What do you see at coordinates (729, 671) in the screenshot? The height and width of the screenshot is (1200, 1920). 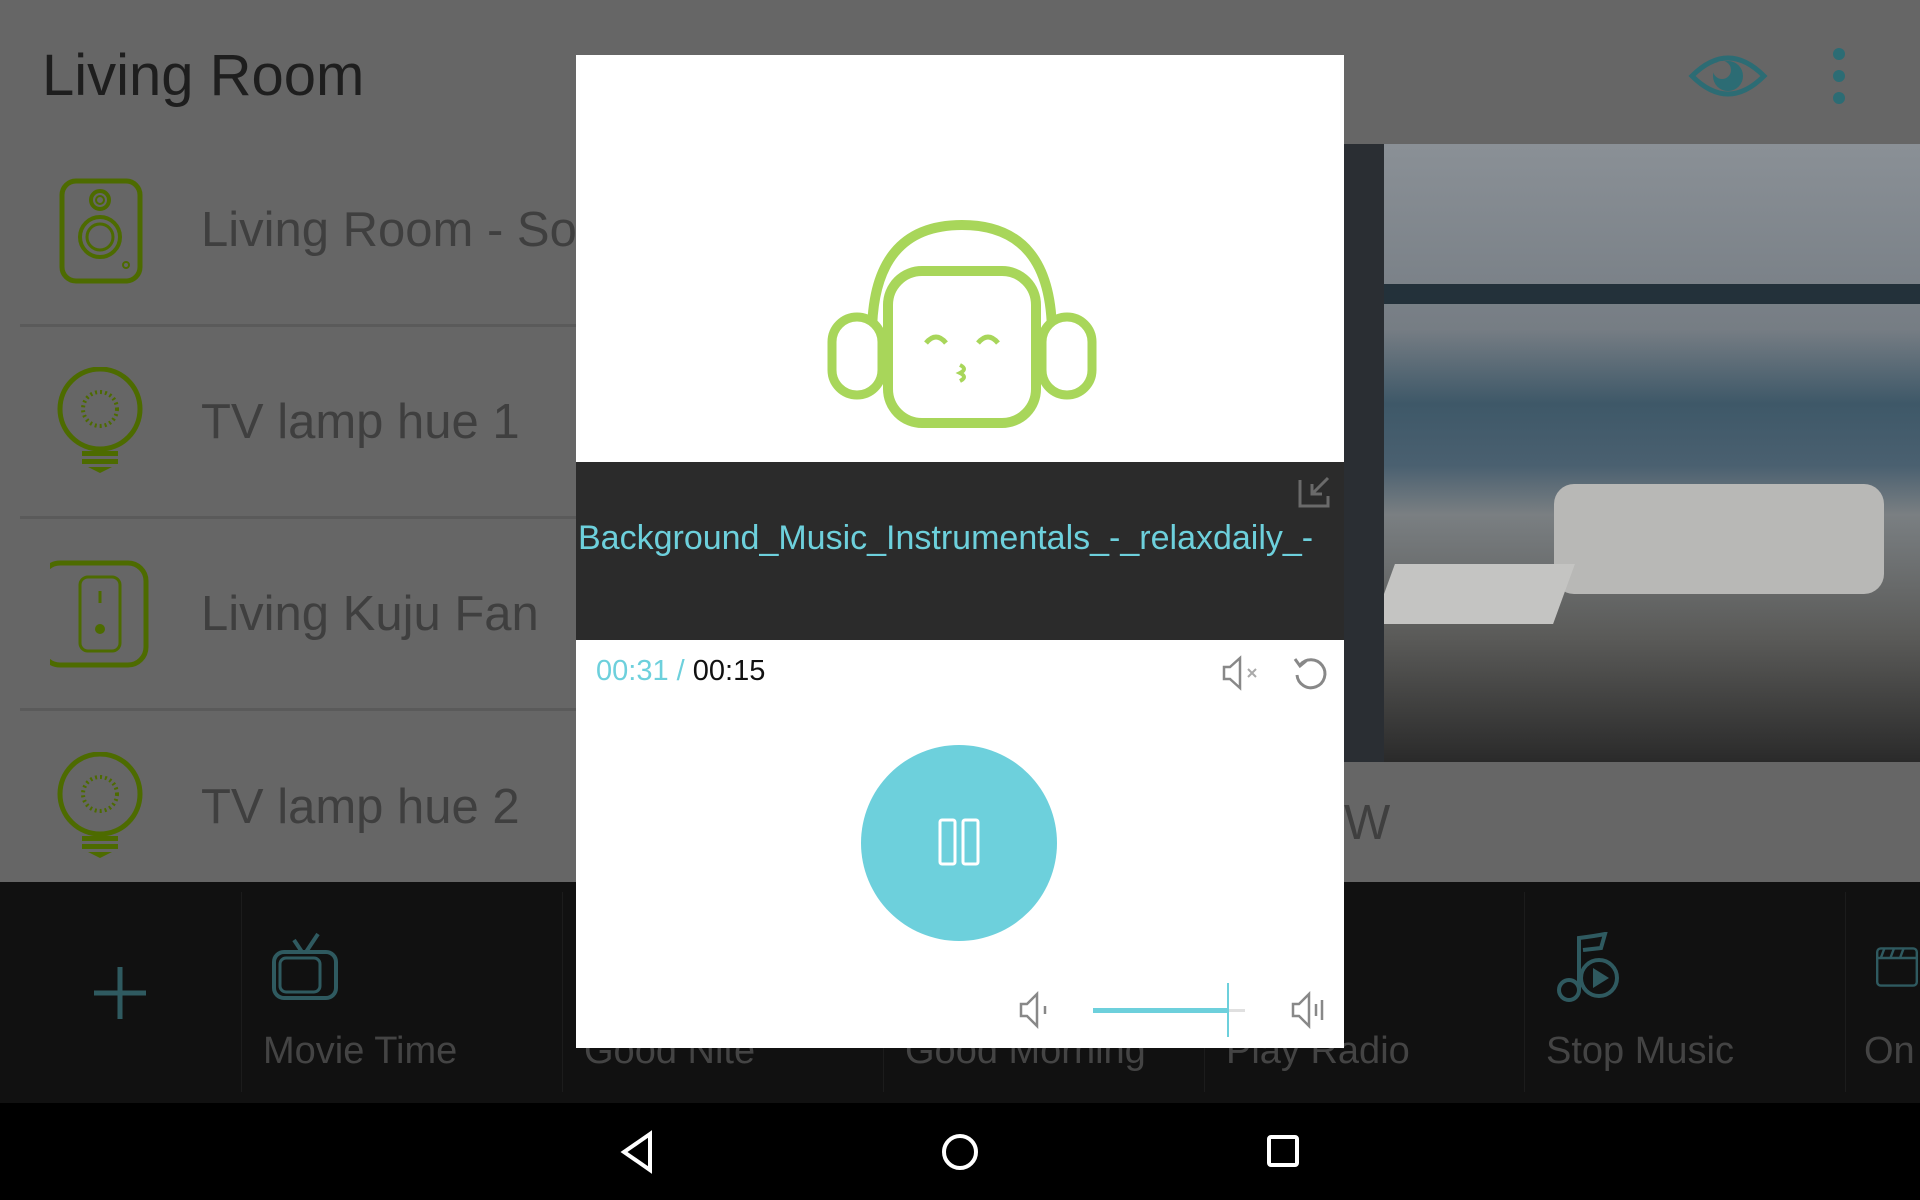 I see `total-time: 00:15` at bounding box center [729, 671].